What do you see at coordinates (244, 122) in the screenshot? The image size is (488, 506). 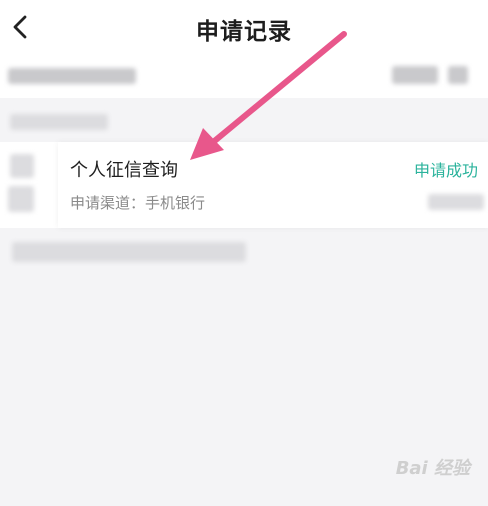 I see `date-section-header` at bounding box center [244, 122].